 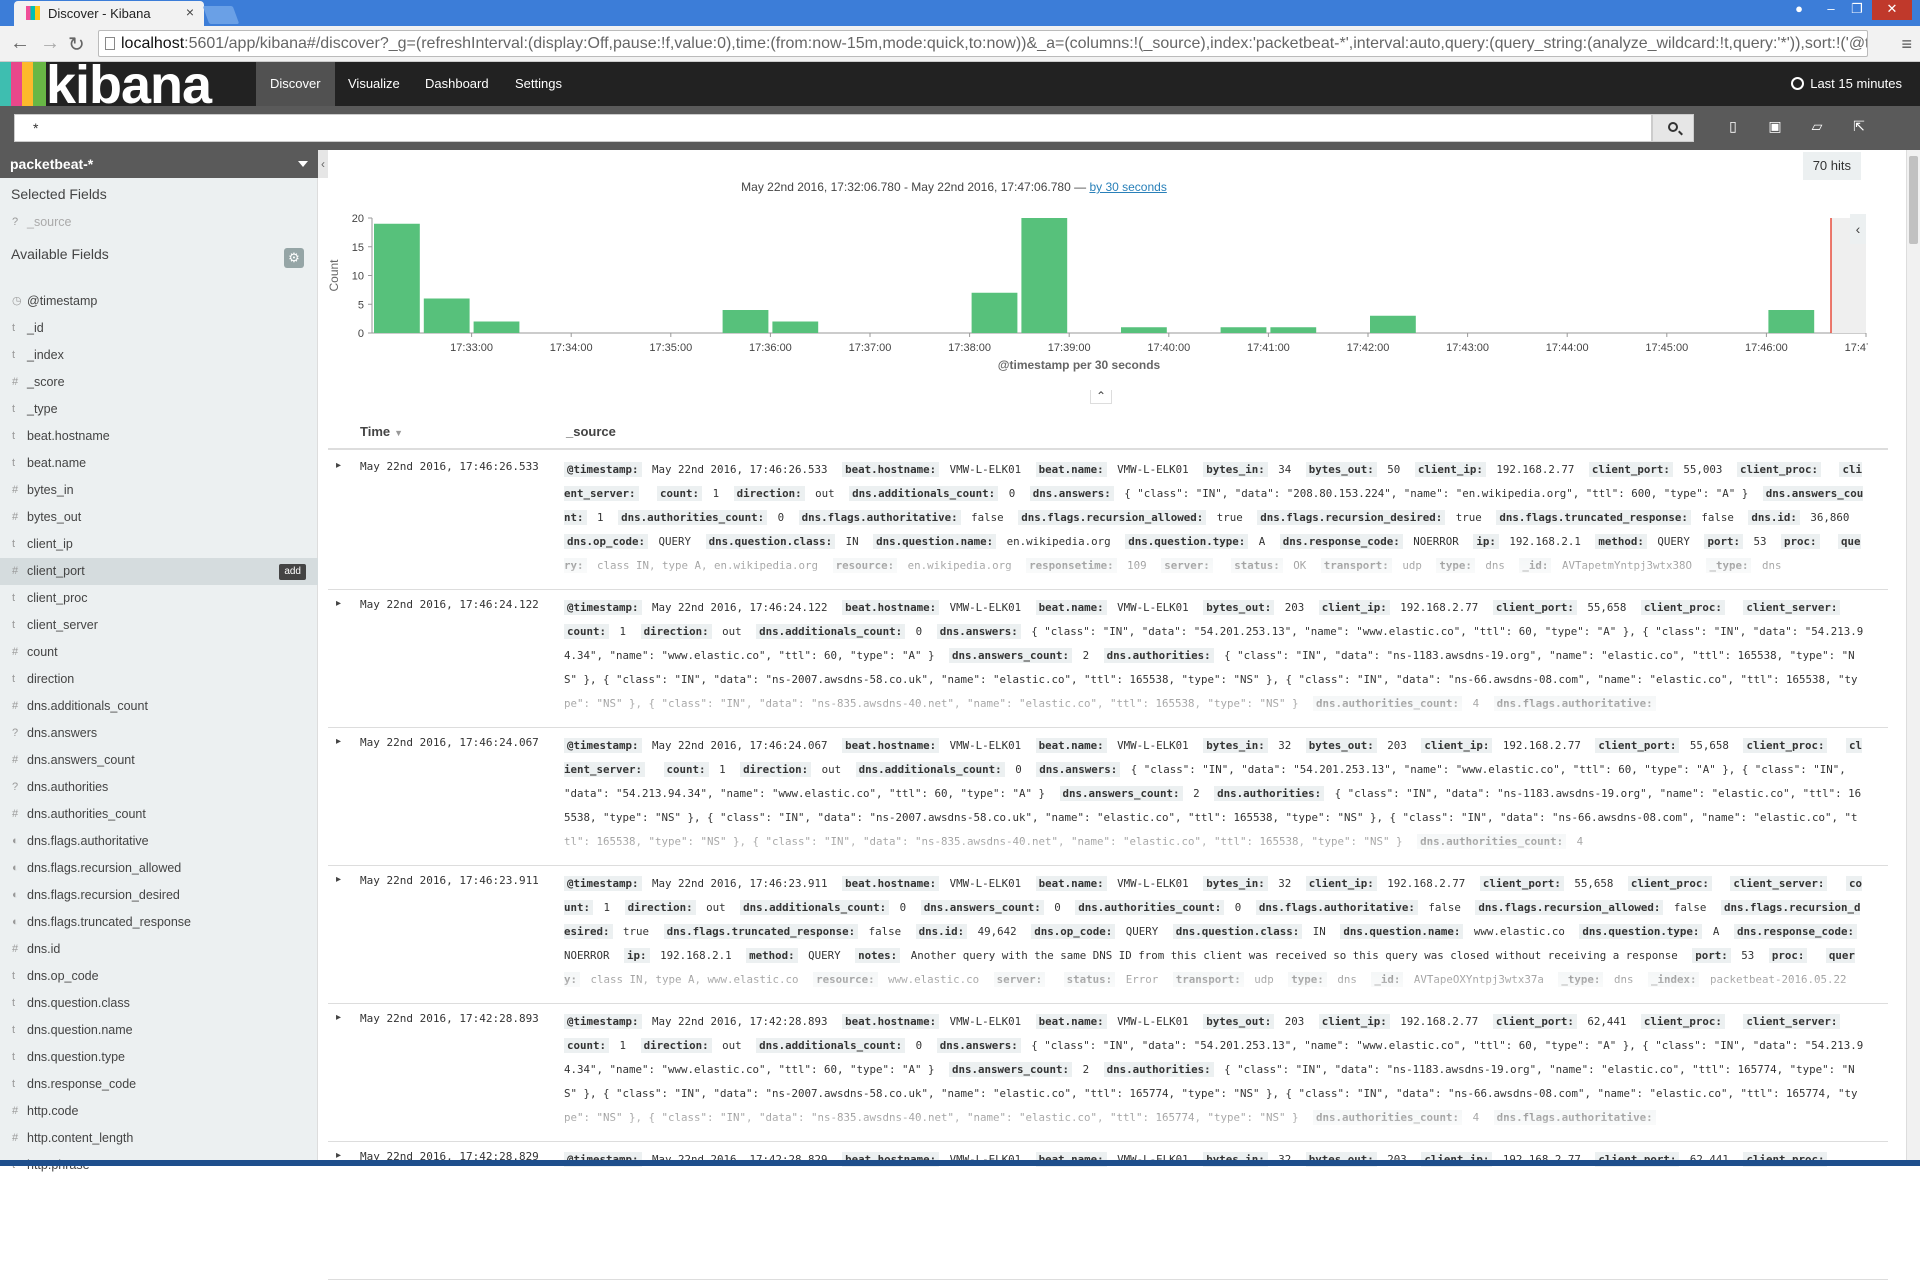 I want to click on field-row: t dns.question.type, so click(x=159, y=1057).